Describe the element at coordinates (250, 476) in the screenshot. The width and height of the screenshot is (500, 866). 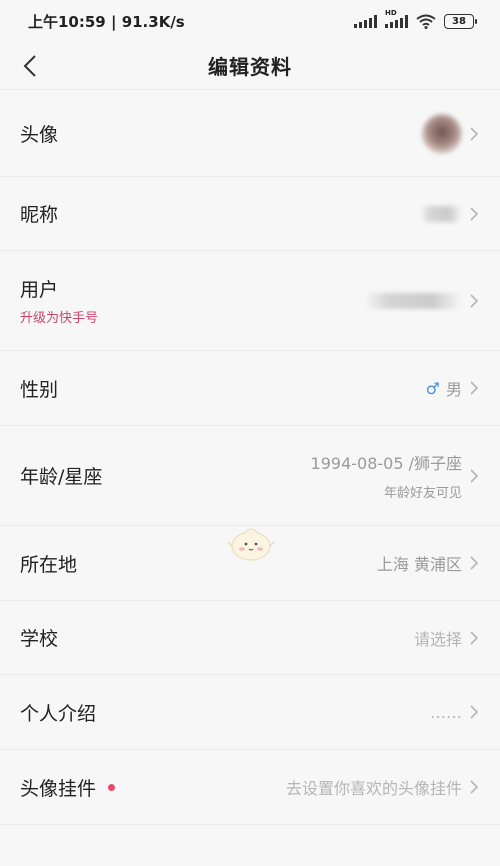
I see `row-age: 年龄/星座 1994-08-05 /狮子座 年龄好友可见` at that location.